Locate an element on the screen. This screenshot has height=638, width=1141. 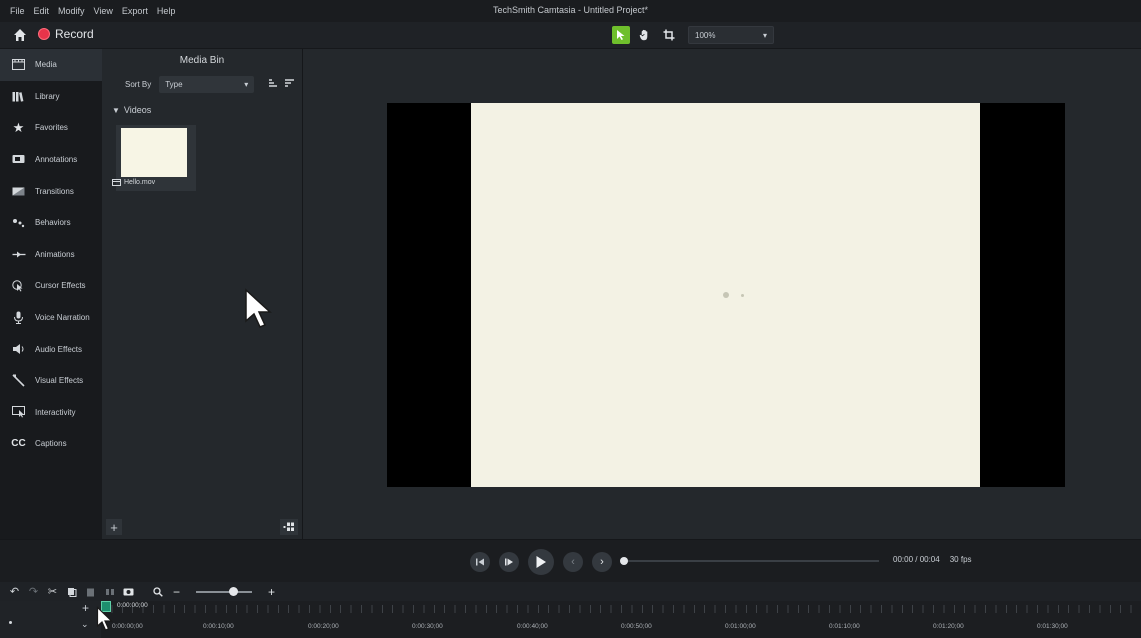
sort-bar: Sort By Type ▾ is located at coordinates (202, 84).